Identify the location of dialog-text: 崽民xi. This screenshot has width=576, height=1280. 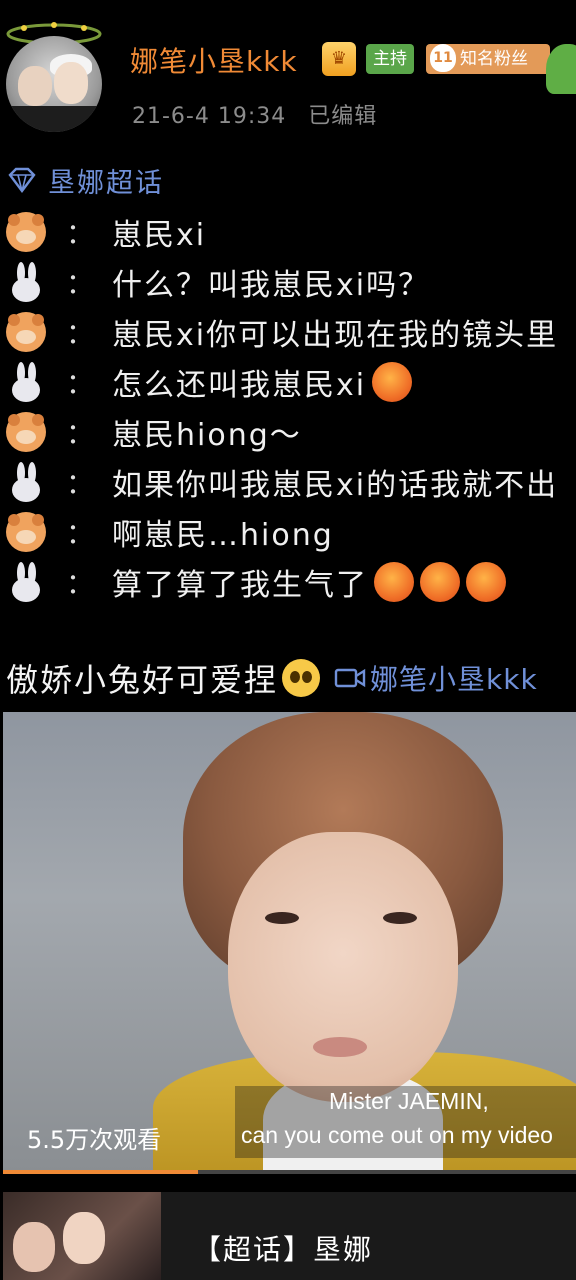
(159, 235).